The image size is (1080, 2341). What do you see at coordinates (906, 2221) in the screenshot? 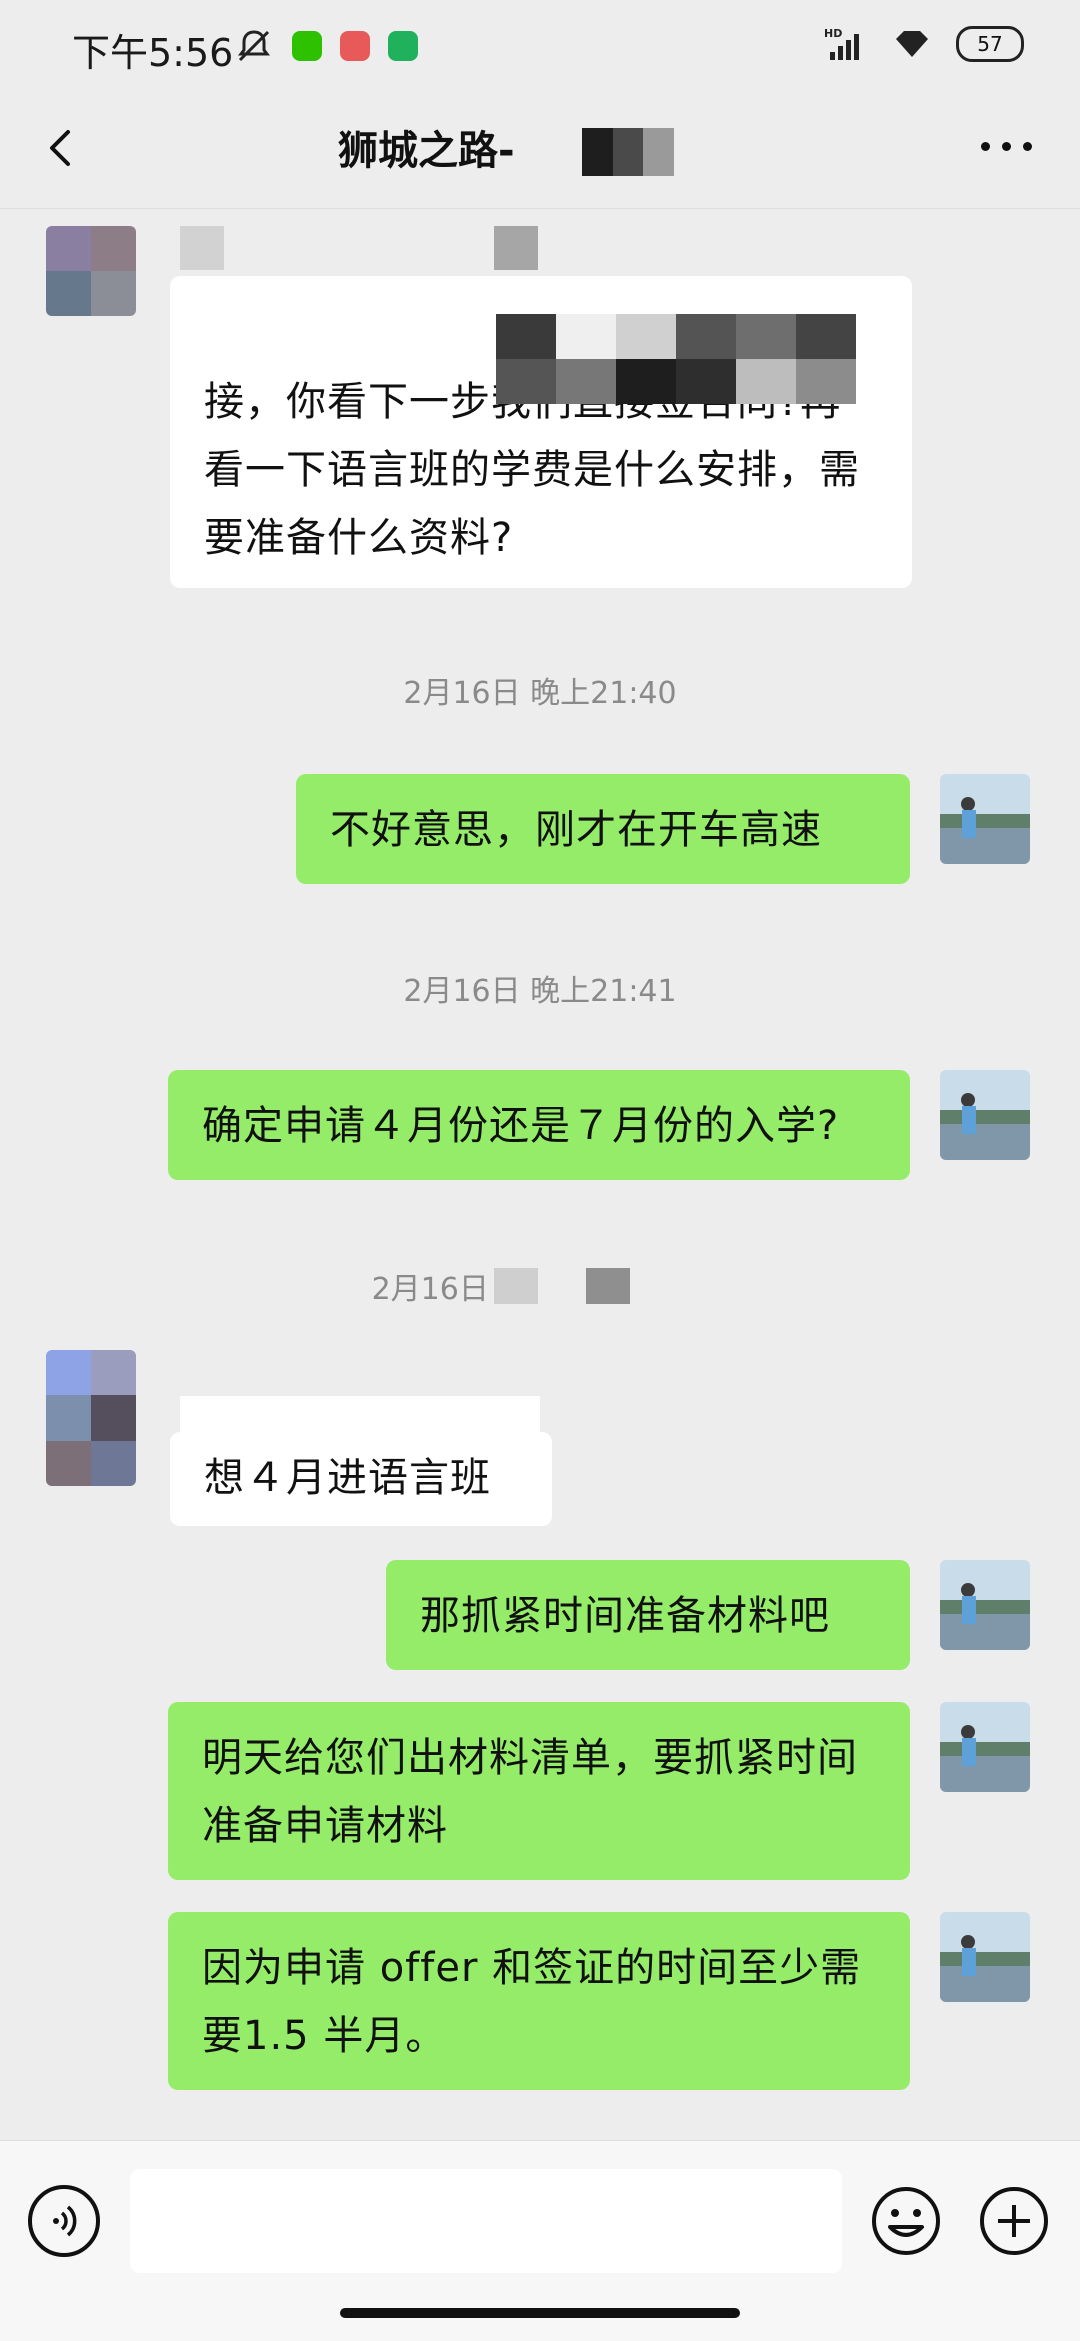
I see `emoji-icon` at bounding box center [906, 2221].